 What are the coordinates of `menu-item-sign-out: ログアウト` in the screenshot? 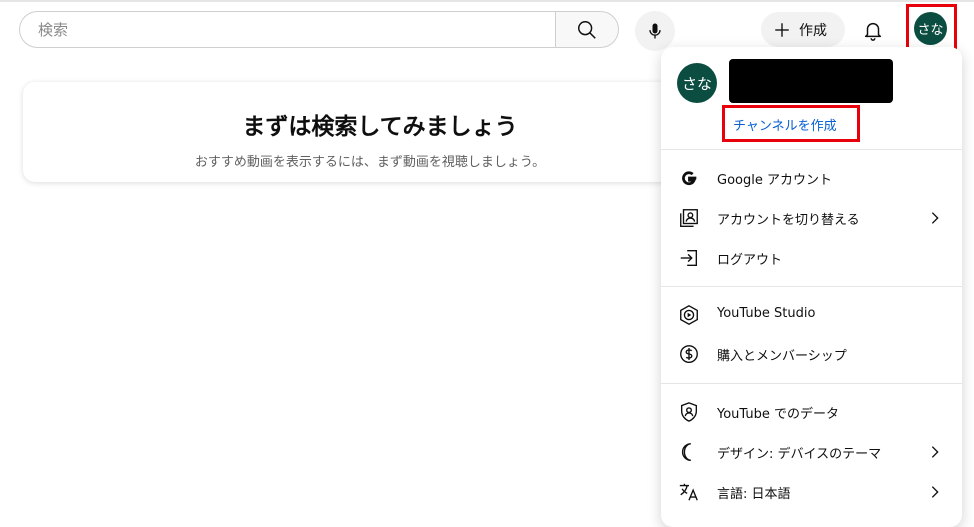 It's located at (811, 258).